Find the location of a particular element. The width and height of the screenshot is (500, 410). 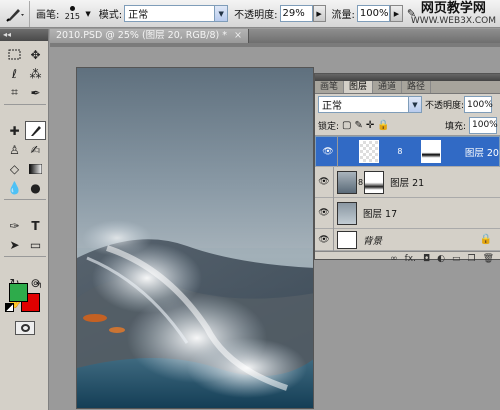

document-tab: 2010.PSD @ 25% (图层 20, RGB/8) * × is located at coordinates (150, 36).